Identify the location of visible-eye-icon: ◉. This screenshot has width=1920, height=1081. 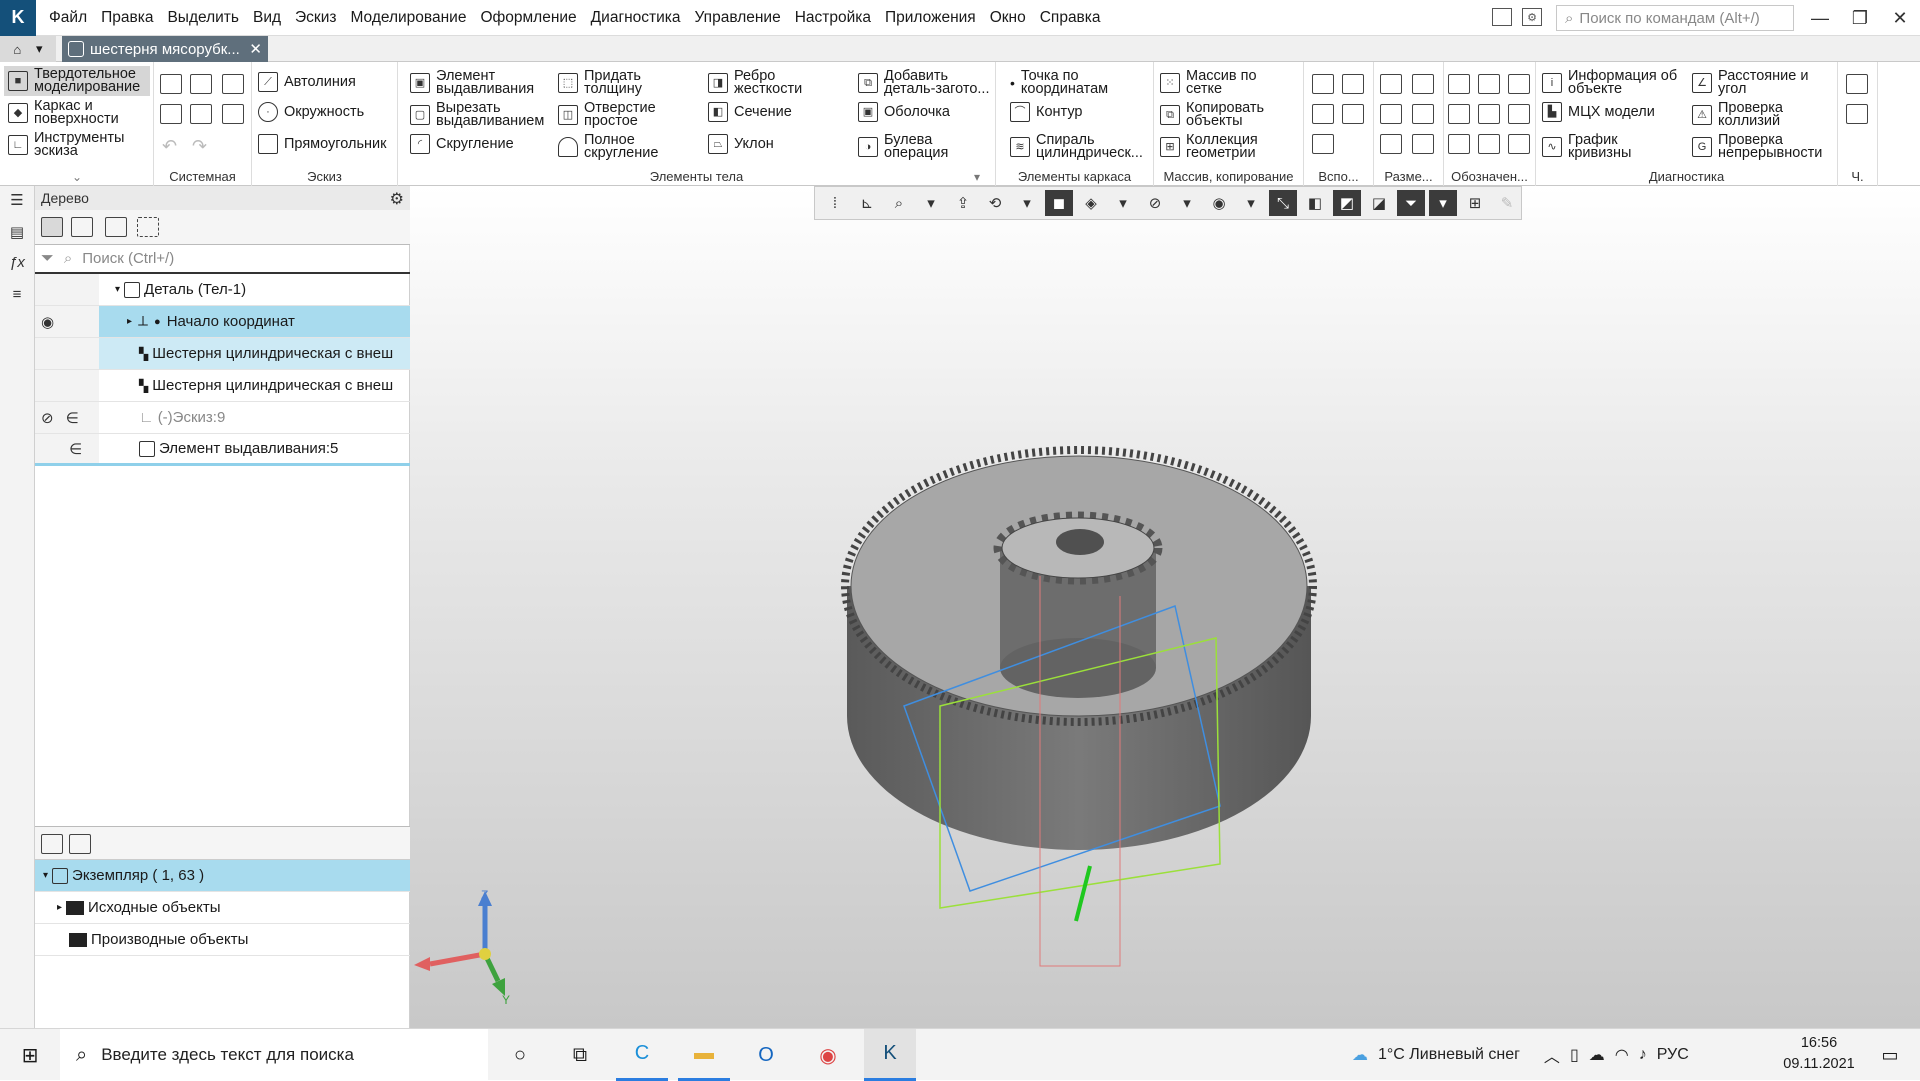
(47, 322).